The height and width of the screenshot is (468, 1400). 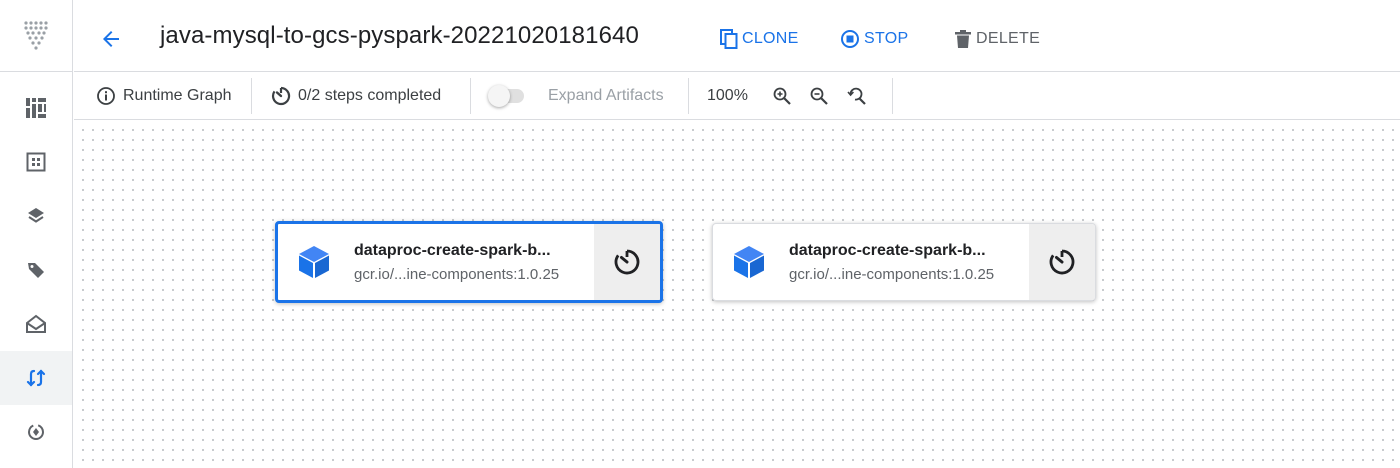 What do you see at coordinates (850, 39) in the screenshot?
I see `stop-icon` at bounding box center [850, 39].